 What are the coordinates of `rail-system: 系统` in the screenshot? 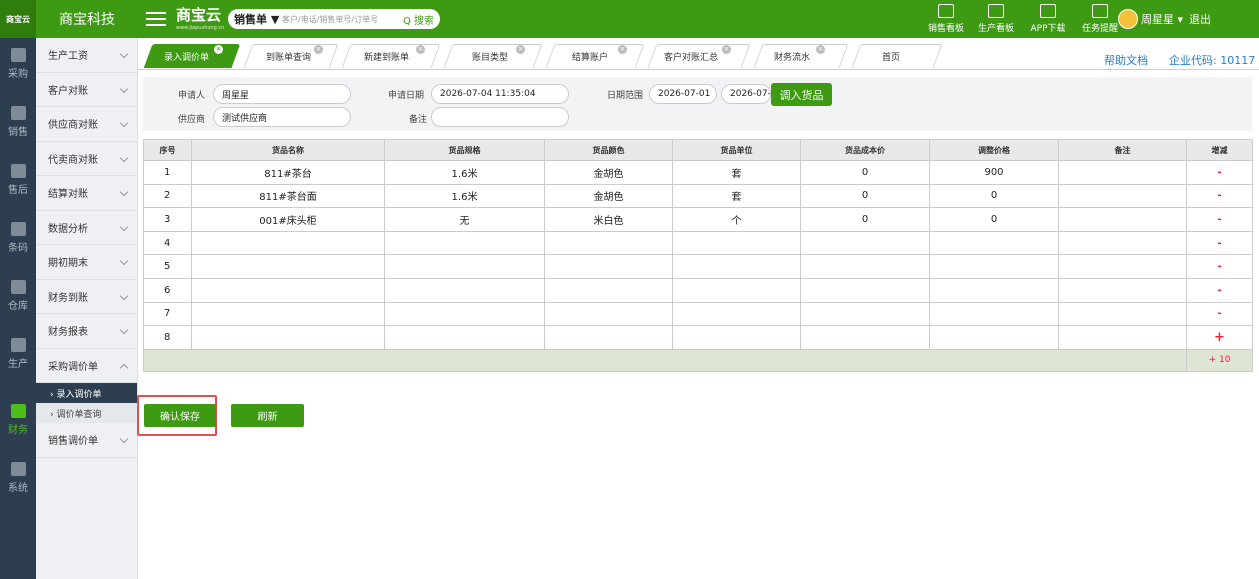 It's located at (18, 481).